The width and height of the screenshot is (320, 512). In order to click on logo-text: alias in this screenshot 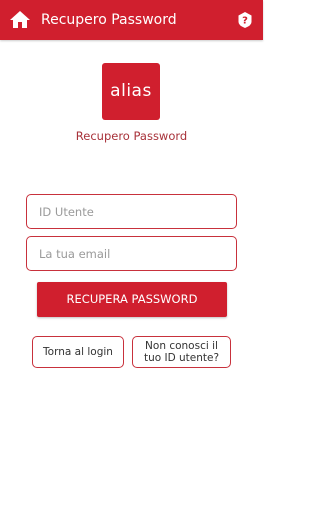, I will do `click(131, 91)`.